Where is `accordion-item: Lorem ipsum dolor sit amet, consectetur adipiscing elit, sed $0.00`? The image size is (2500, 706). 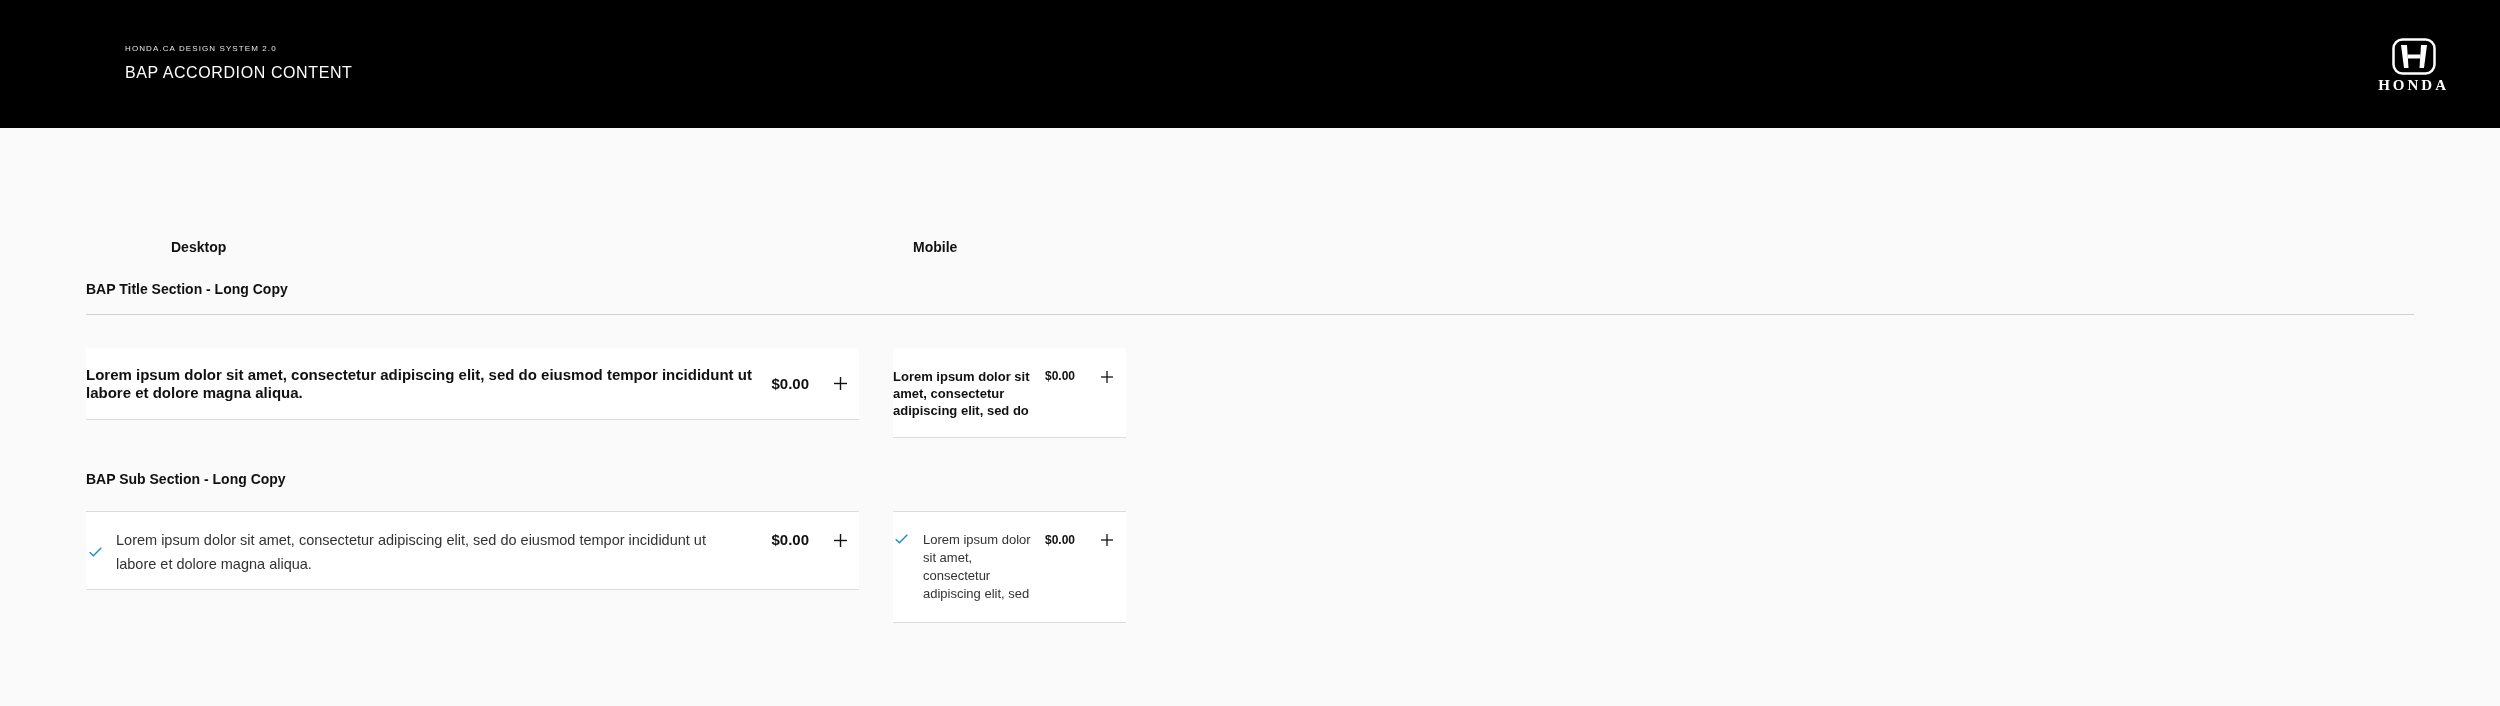 accordion-item: Lorem ipsum dolor sit amet, consectetur adipiscing elit, sed $0.00 is located at coordinates (1009, 567).